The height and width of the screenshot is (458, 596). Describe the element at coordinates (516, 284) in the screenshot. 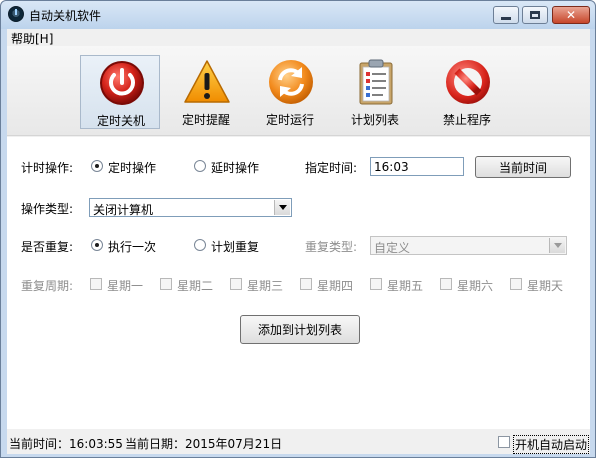

I see `weekday-checkbox-sun` at that location.